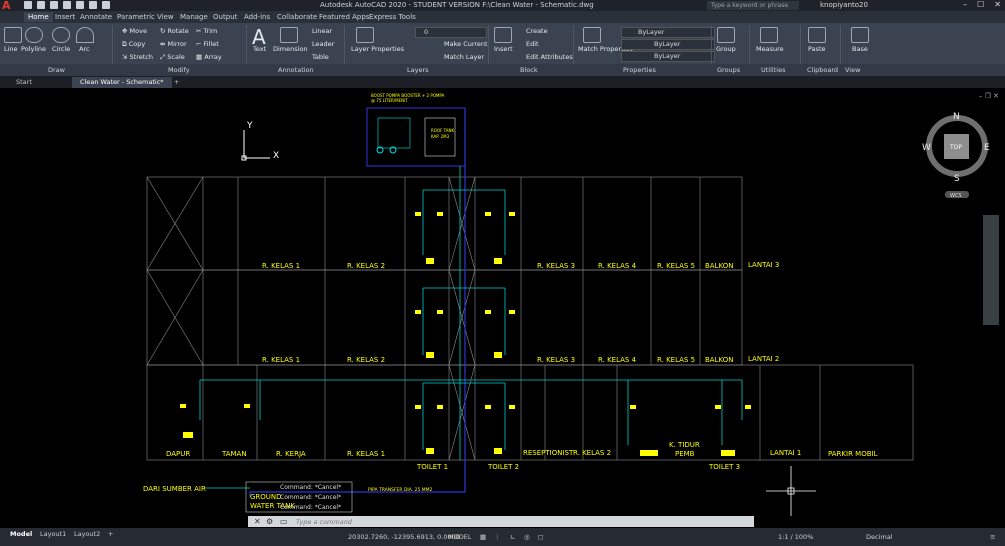  I want to click on layer-properties-icon, so click(365, 35).